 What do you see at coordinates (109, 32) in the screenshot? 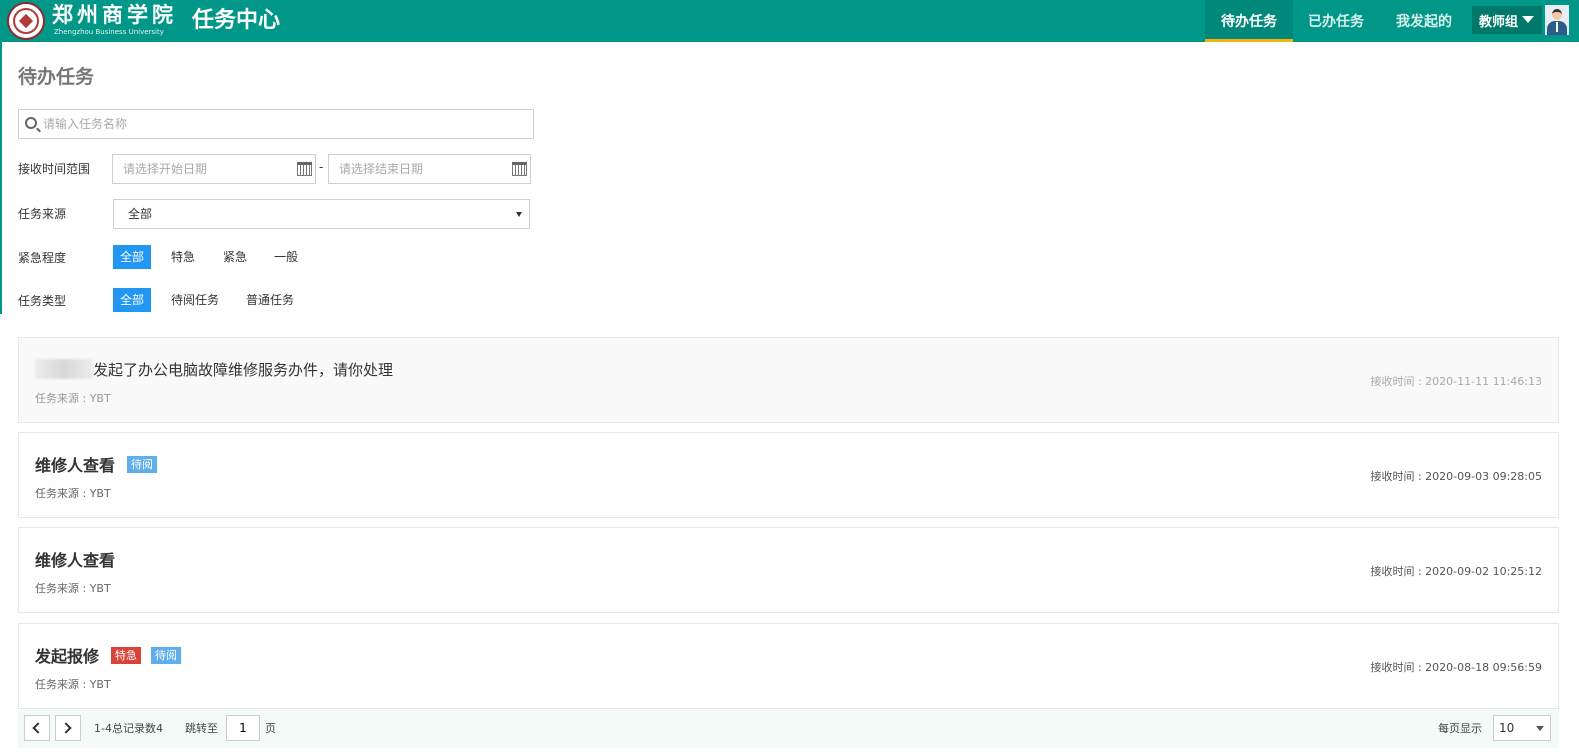
I see `university-name-en: Zhengzhou Business University` at bounding box center [109, 32].